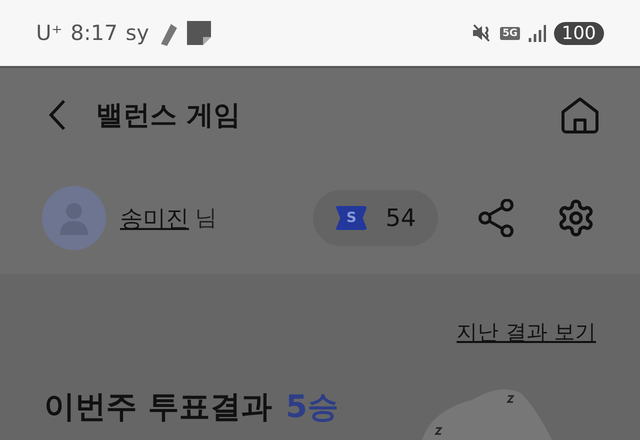 This screenshot has width=640, height=440. Describe the element at coordinates (580, 115) in the screenshot. I see `home-button` at that location.